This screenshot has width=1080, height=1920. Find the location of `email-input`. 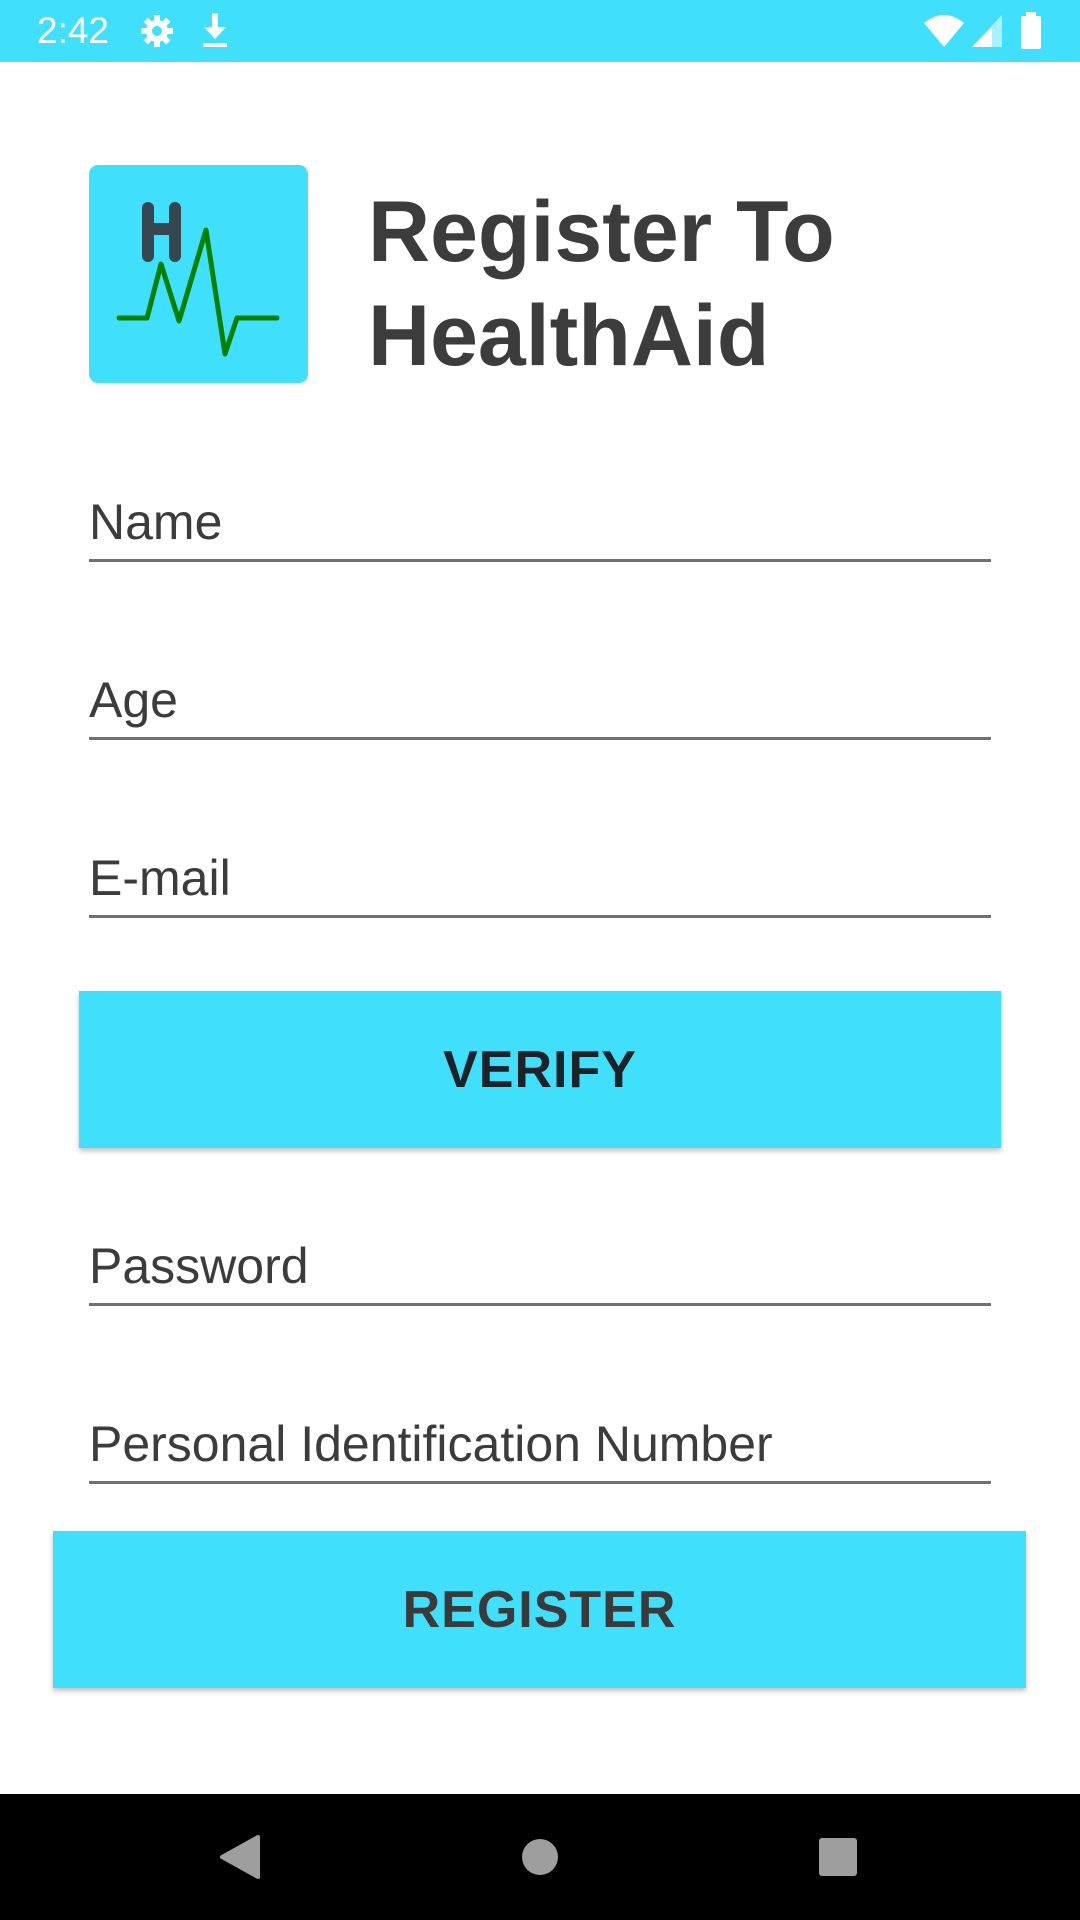

email-input is located at coordinates (540, 881).